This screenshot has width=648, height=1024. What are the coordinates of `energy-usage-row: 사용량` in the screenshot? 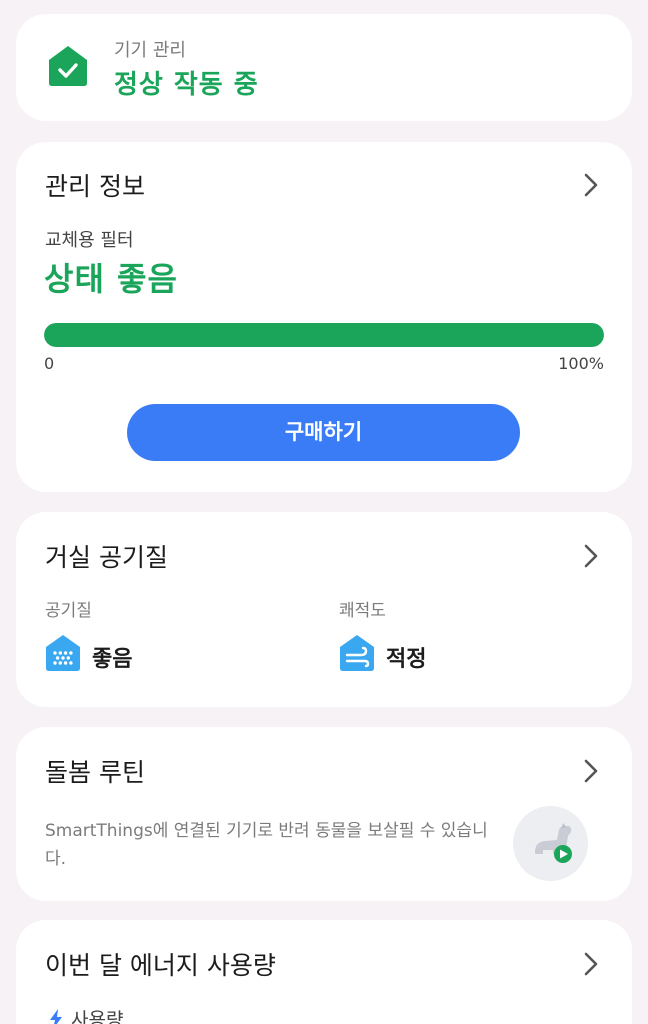 It's located at (86, 1014).